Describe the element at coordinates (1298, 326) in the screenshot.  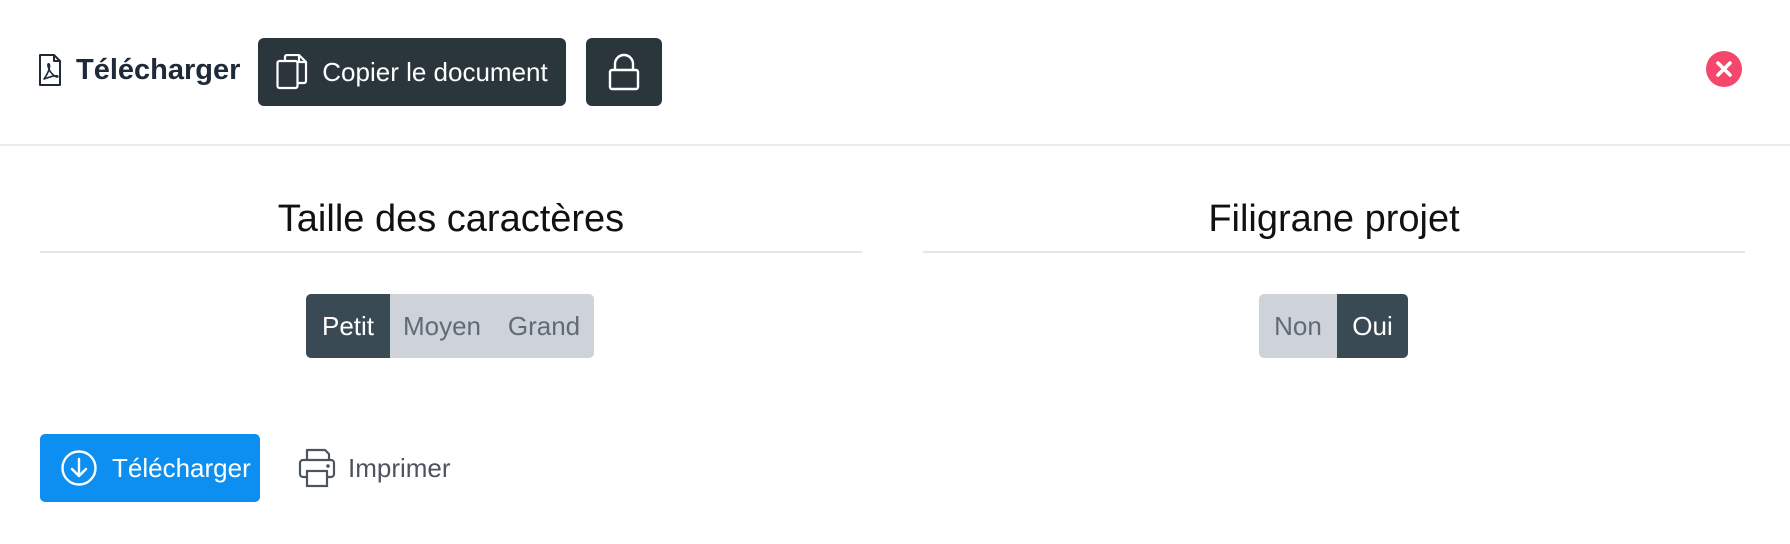
I see `watermark-option-non: Non` at that location.